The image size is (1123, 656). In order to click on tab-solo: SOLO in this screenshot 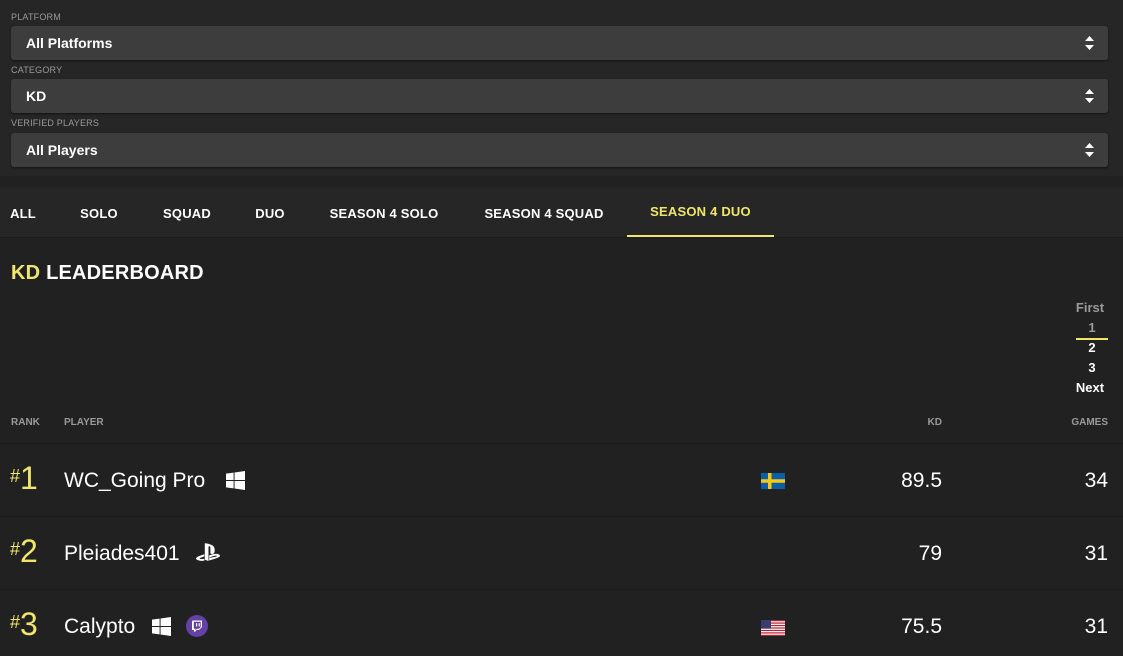, I will do `click(99, 213)`.